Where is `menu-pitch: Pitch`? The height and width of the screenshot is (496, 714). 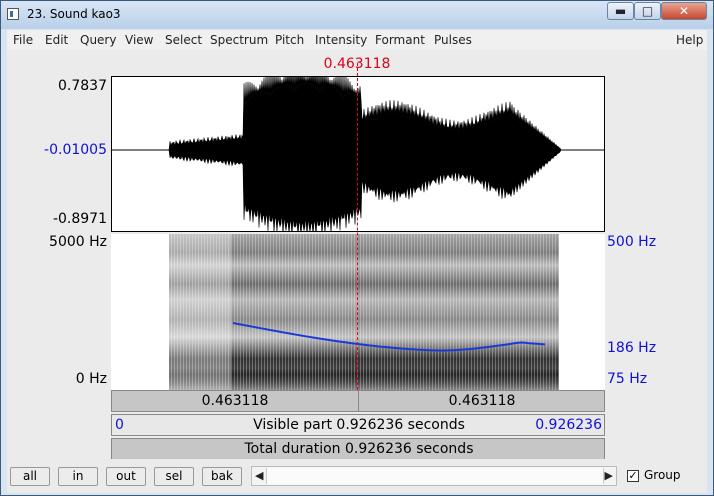 menu-pitch: Pitch is located at coordinates (289, 40).